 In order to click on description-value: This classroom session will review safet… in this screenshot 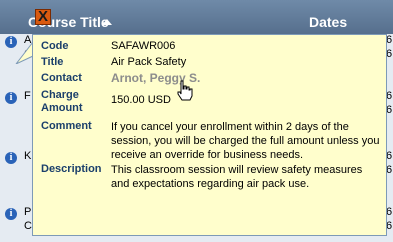, I will do `click(237, 177)`.